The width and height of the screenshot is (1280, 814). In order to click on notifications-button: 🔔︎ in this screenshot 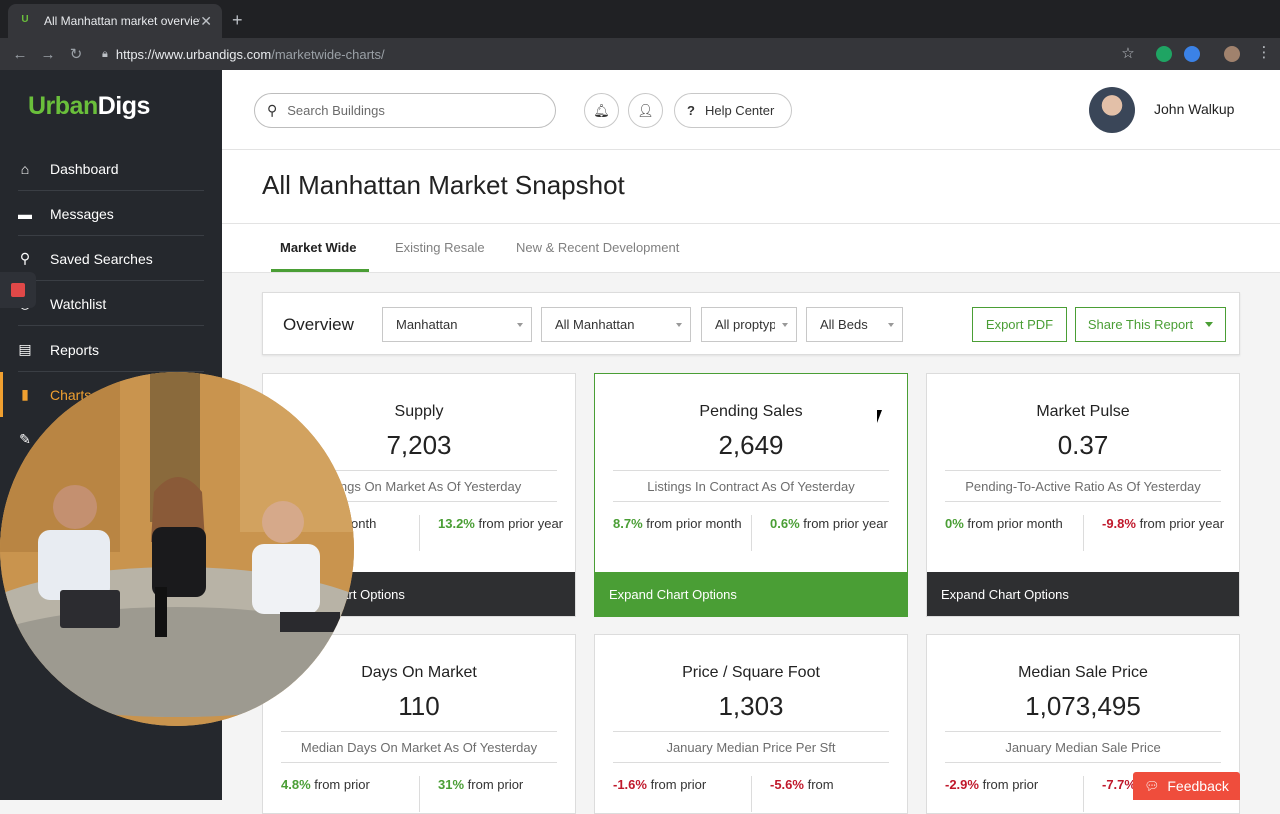, I will do `click(601, 110)`.